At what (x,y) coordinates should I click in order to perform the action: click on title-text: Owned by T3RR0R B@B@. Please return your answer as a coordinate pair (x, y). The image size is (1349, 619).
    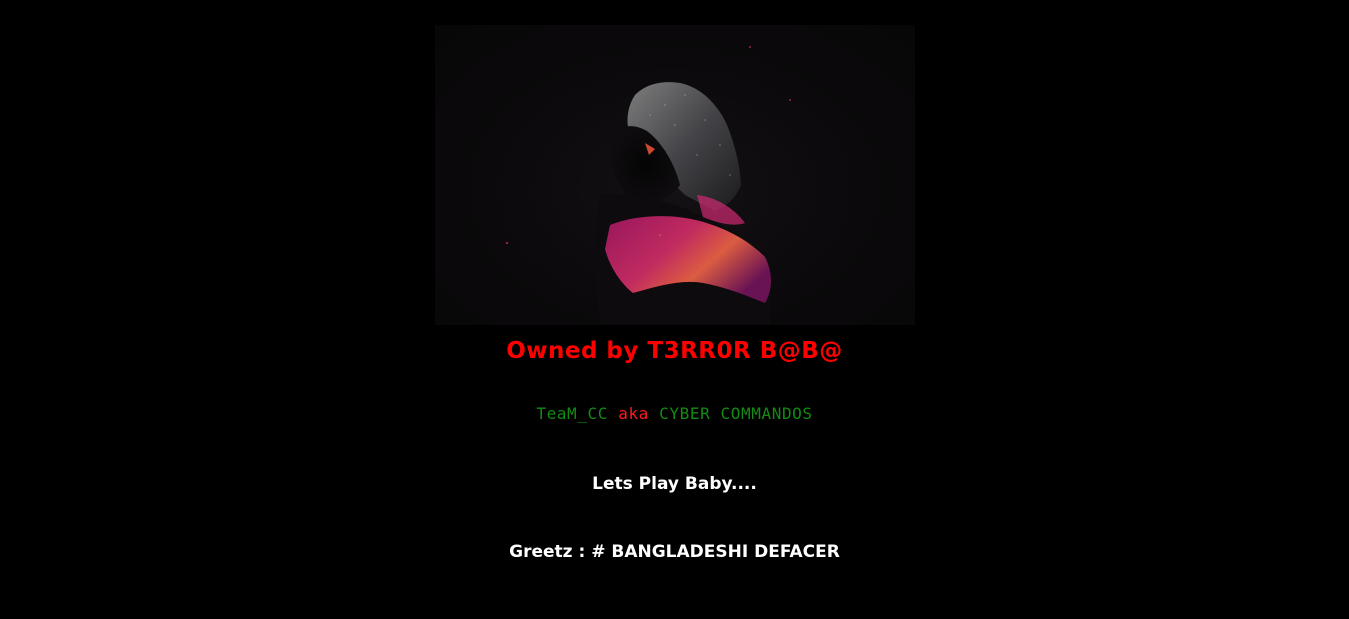
    Looking at the image, I should click on (674, 351).